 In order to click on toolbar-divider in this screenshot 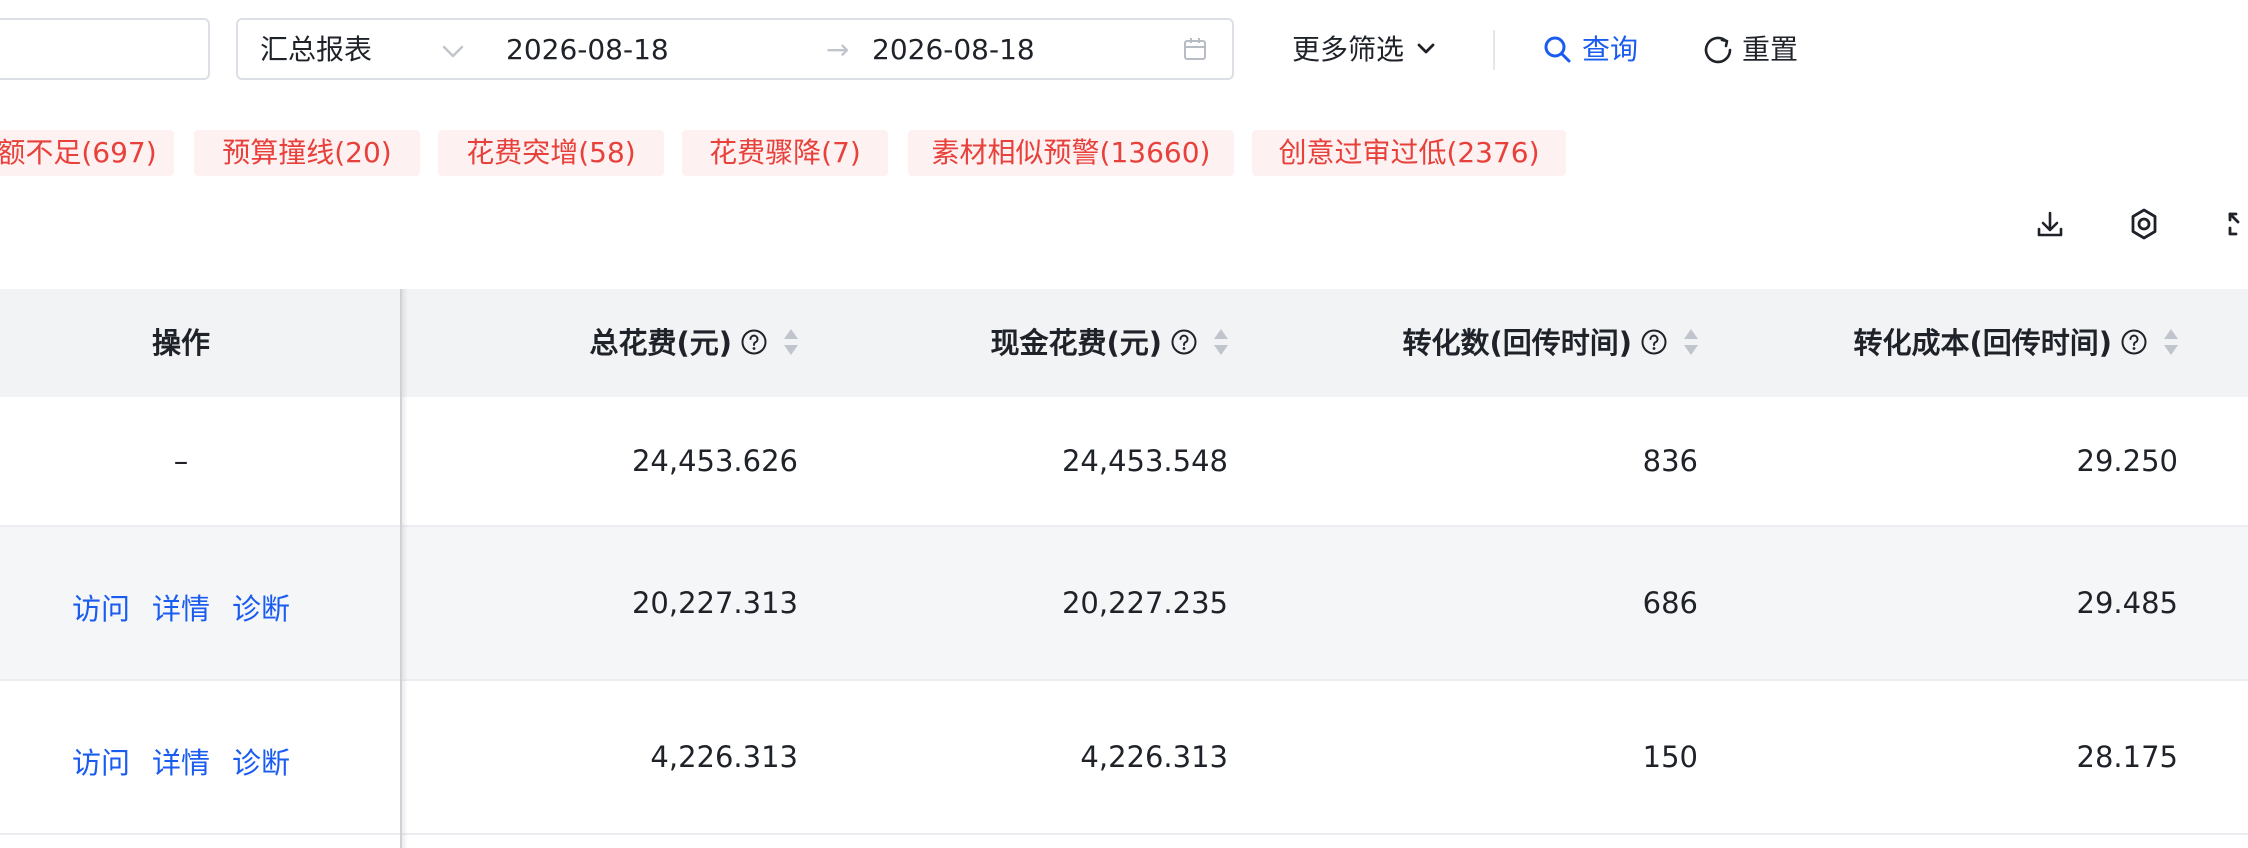, I will do `click(1494, 50)`.